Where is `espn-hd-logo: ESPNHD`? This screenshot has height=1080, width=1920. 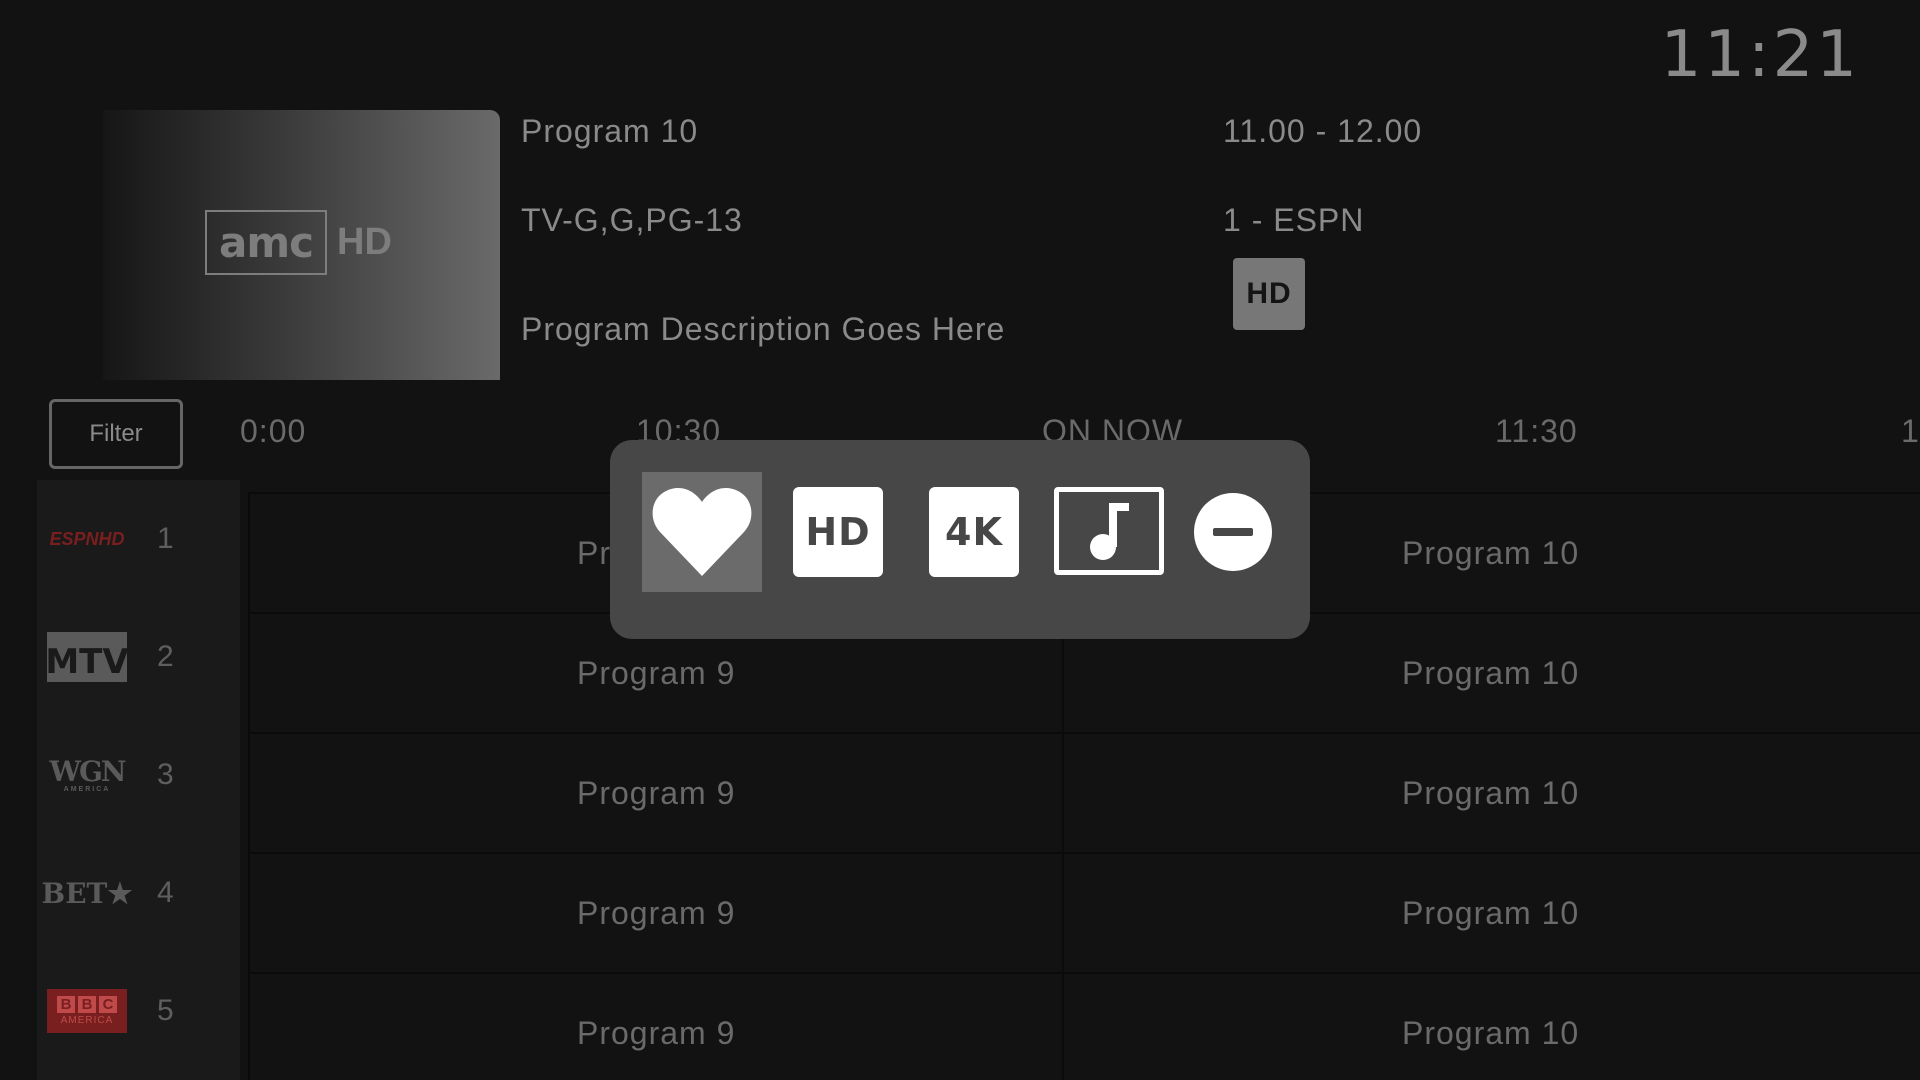 espn-hd-logo: ESPNHD is located at coordinates (87, 539).